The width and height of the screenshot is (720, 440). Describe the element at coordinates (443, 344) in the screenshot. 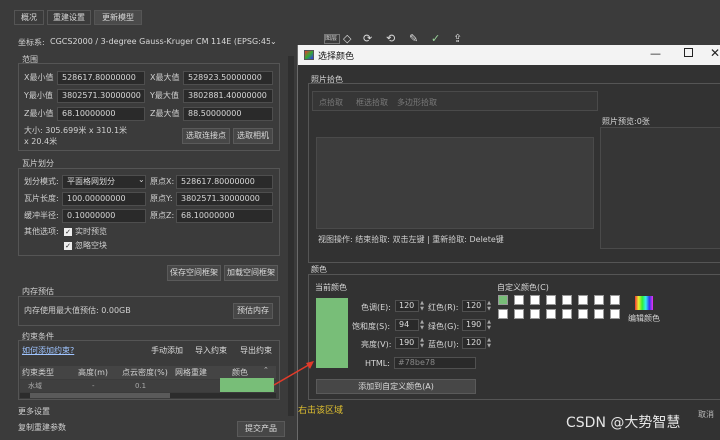

I see `blue-label: 蓝色(U):` at that location.